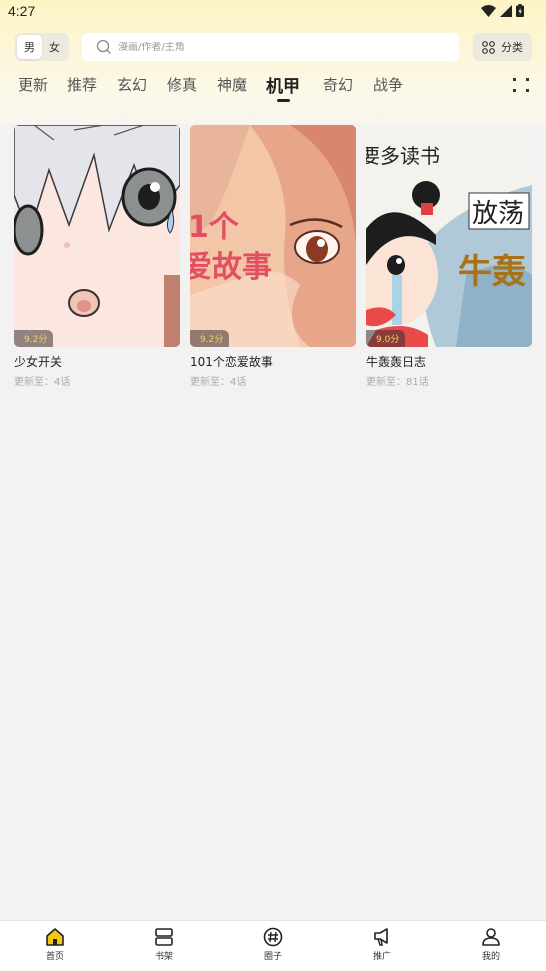 The image size is (546, 971). What do you see at coordinates (163, 957) in the screenshot?
I see `nav-bookshelf-label: 书架` at bounding box center [163, 957].